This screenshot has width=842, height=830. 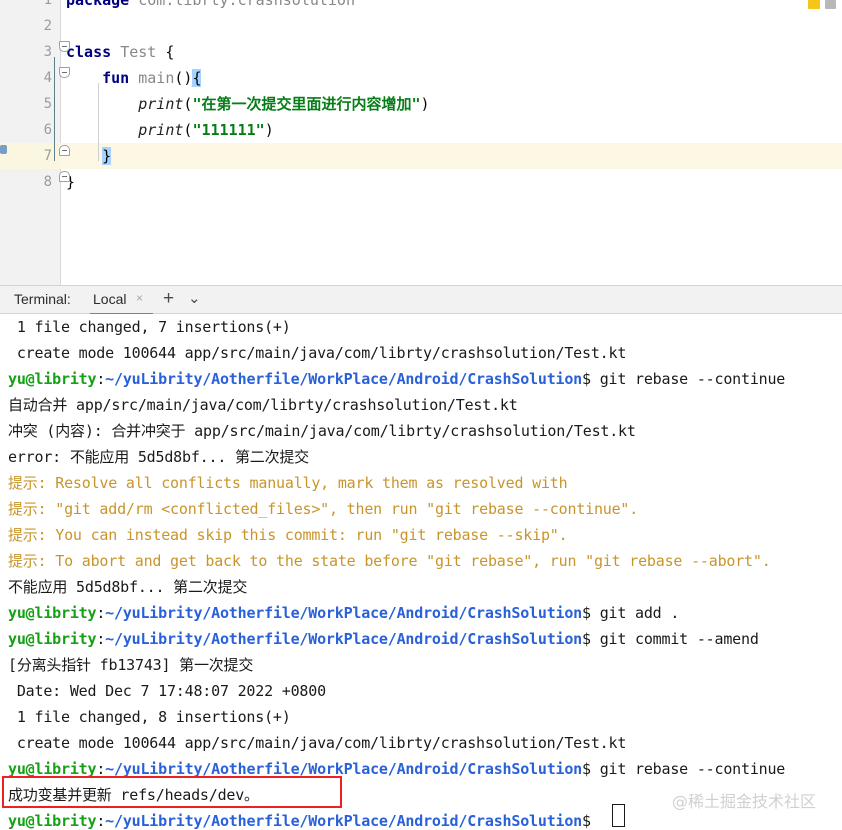 I want to click on code-token: main, so click(x=156, y=78).